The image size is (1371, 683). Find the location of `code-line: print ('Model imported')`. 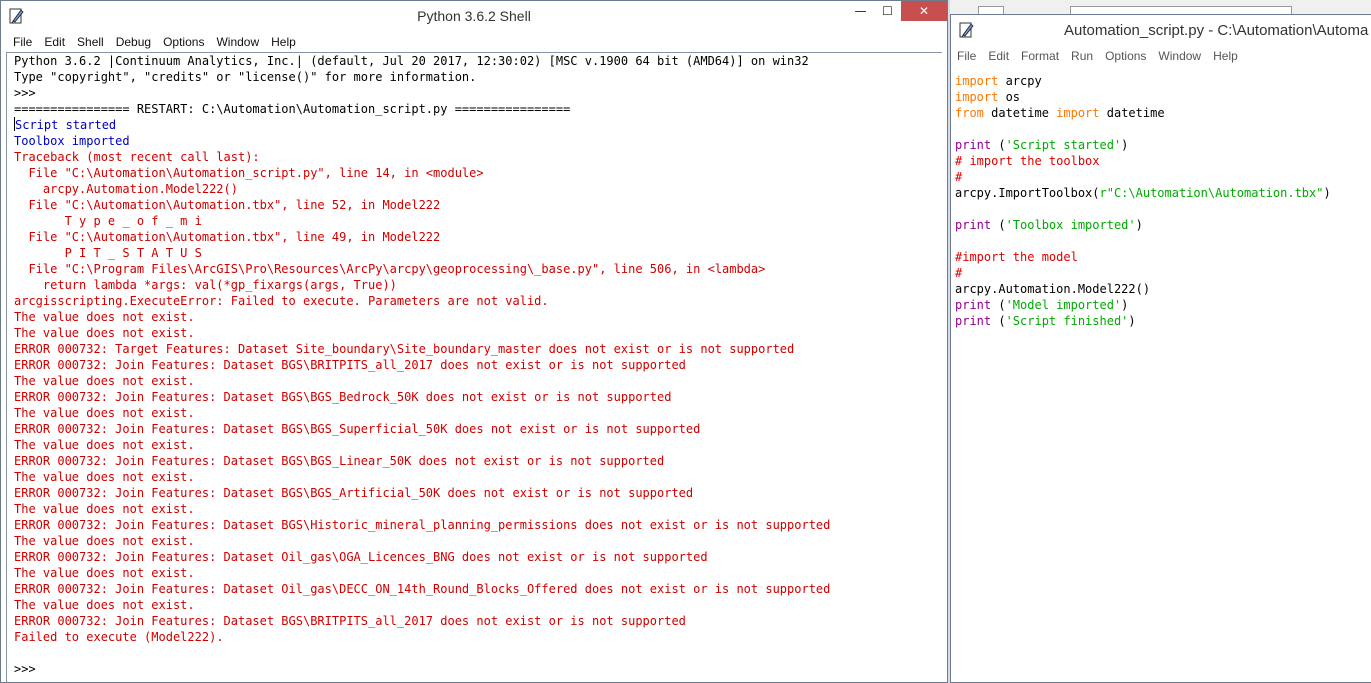

code-line: print ('Model imported') is located at coordinates (1163, 305).